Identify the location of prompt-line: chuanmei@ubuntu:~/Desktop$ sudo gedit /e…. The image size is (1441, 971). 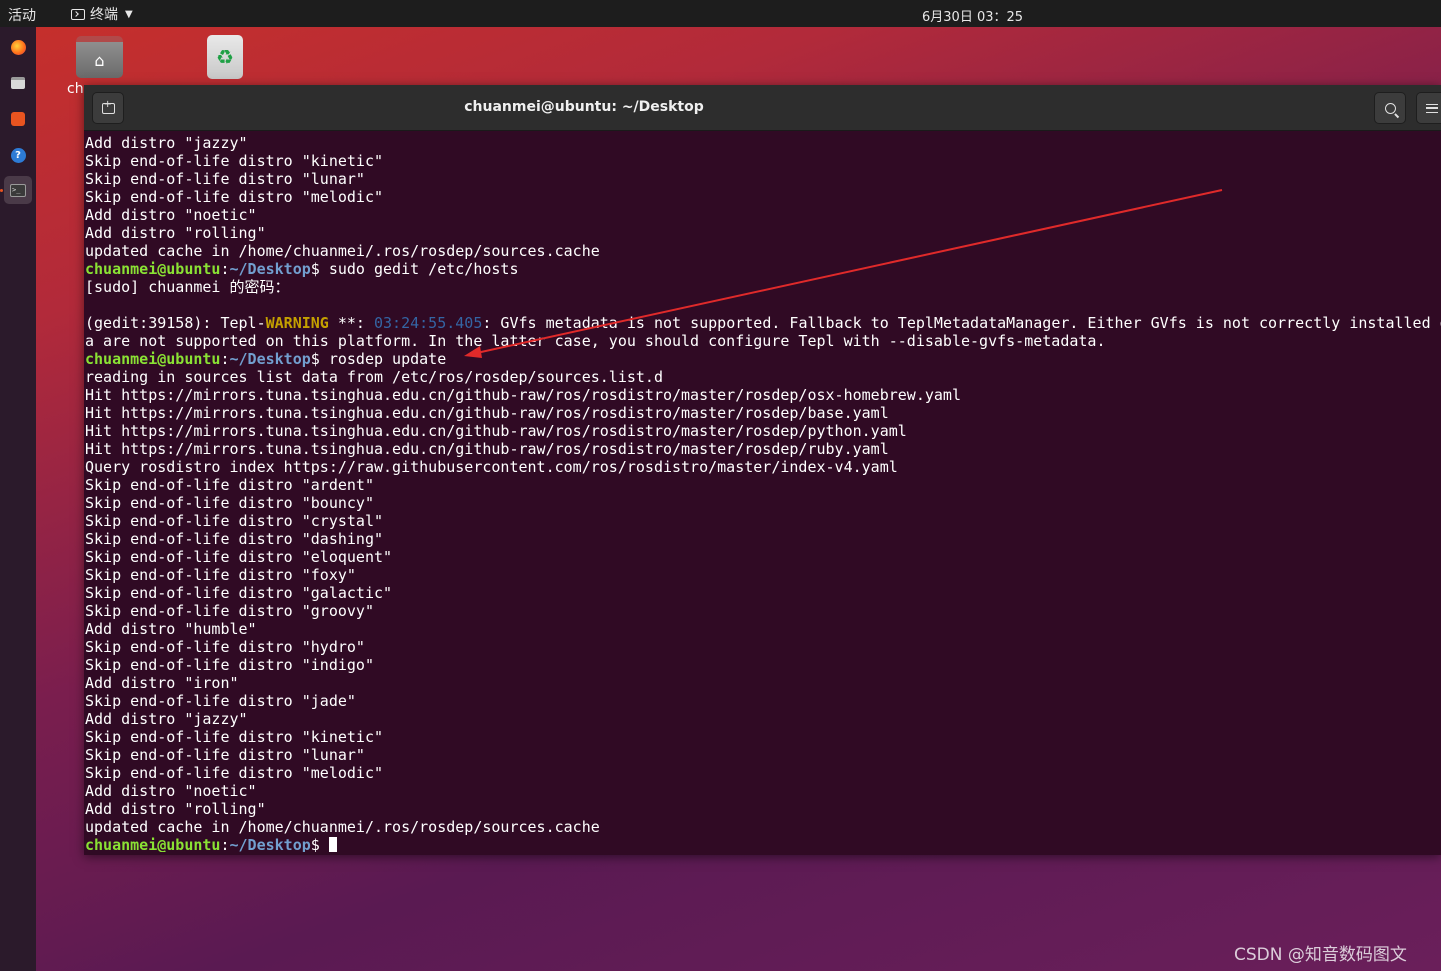
(763, 269).